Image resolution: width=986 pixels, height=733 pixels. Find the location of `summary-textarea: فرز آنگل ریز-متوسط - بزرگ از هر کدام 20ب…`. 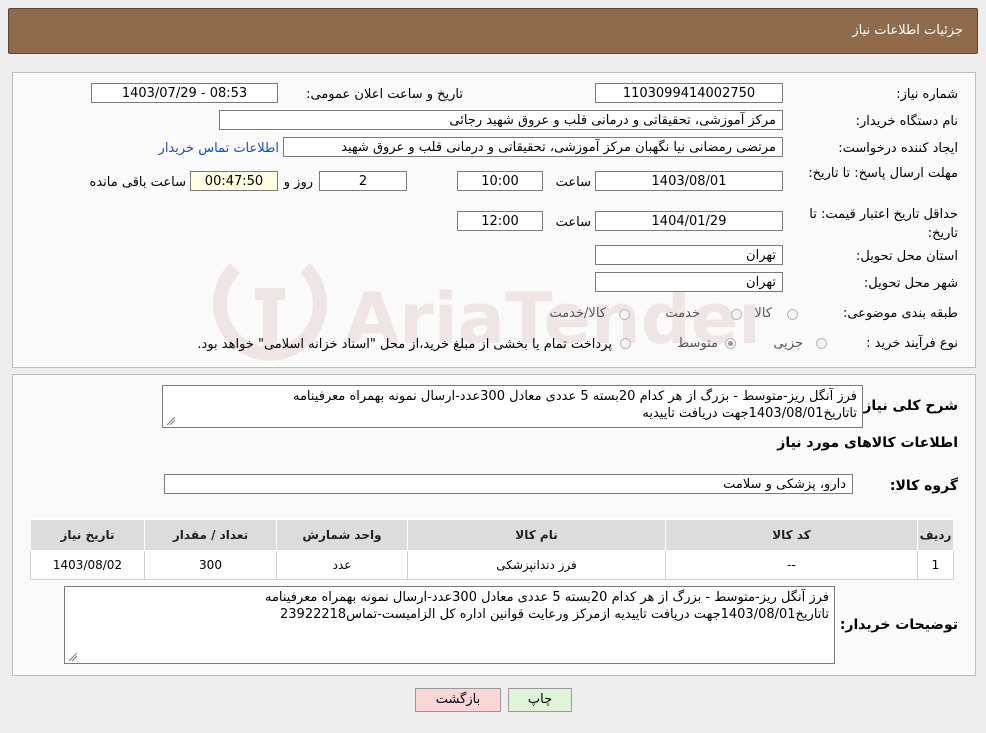

summary-textarea: فرز آنگل ریز-متوسط - بزرگ از هر کدام 20ب… is located at coordinates (512, 406).